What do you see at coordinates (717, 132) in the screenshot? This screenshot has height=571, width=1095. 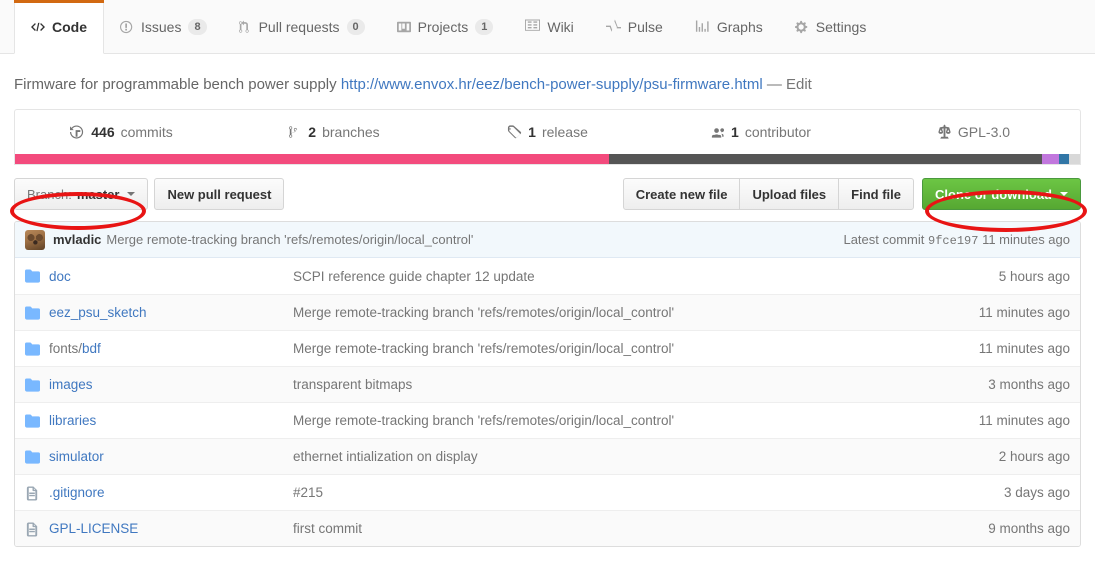 I see `people-icon` at bounding box center [717, 132].